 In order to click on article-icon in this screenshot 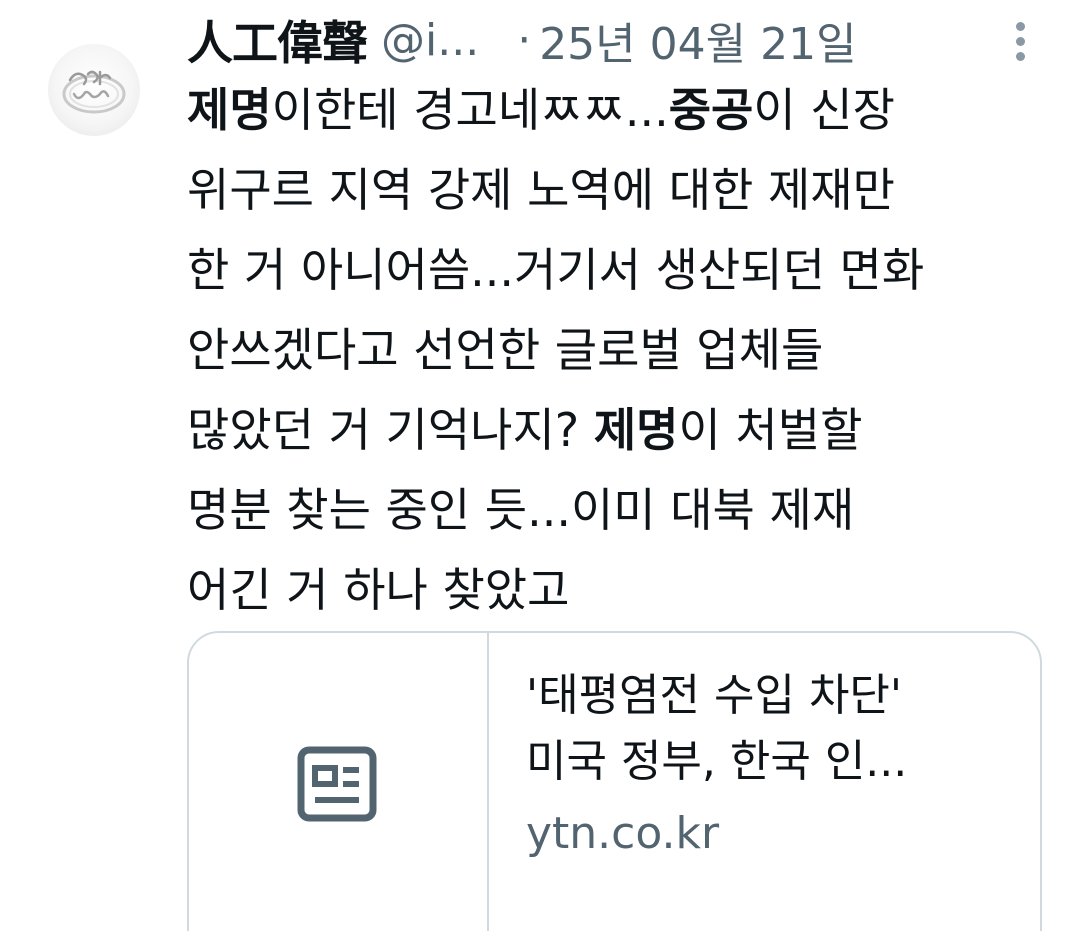, I will do `click(337, 784)`.